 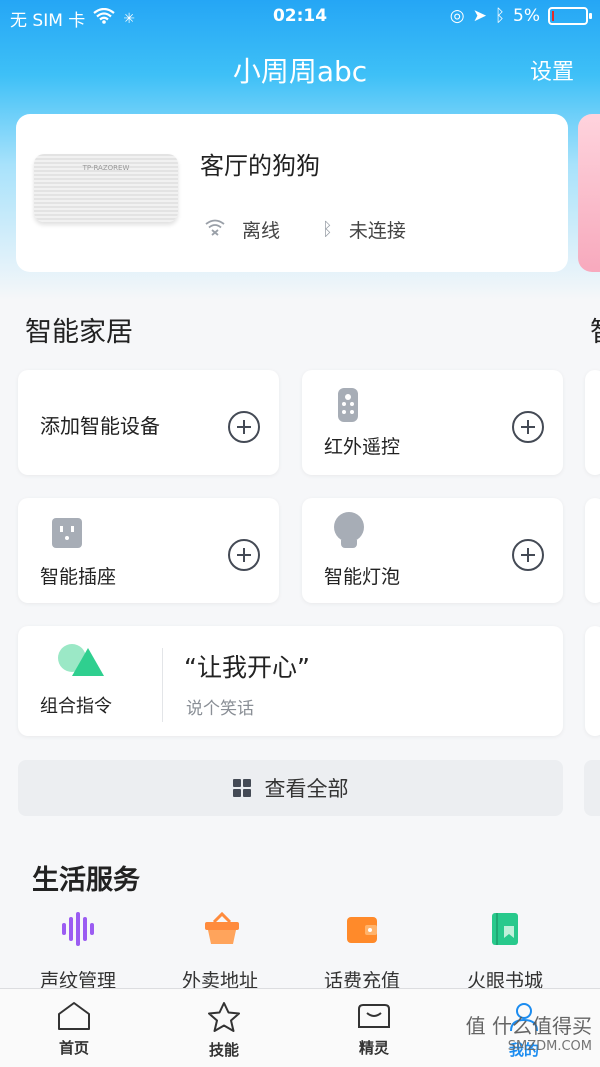 I want to click on bluetooth-icon: ᛒ, so click(x=500, y=16).